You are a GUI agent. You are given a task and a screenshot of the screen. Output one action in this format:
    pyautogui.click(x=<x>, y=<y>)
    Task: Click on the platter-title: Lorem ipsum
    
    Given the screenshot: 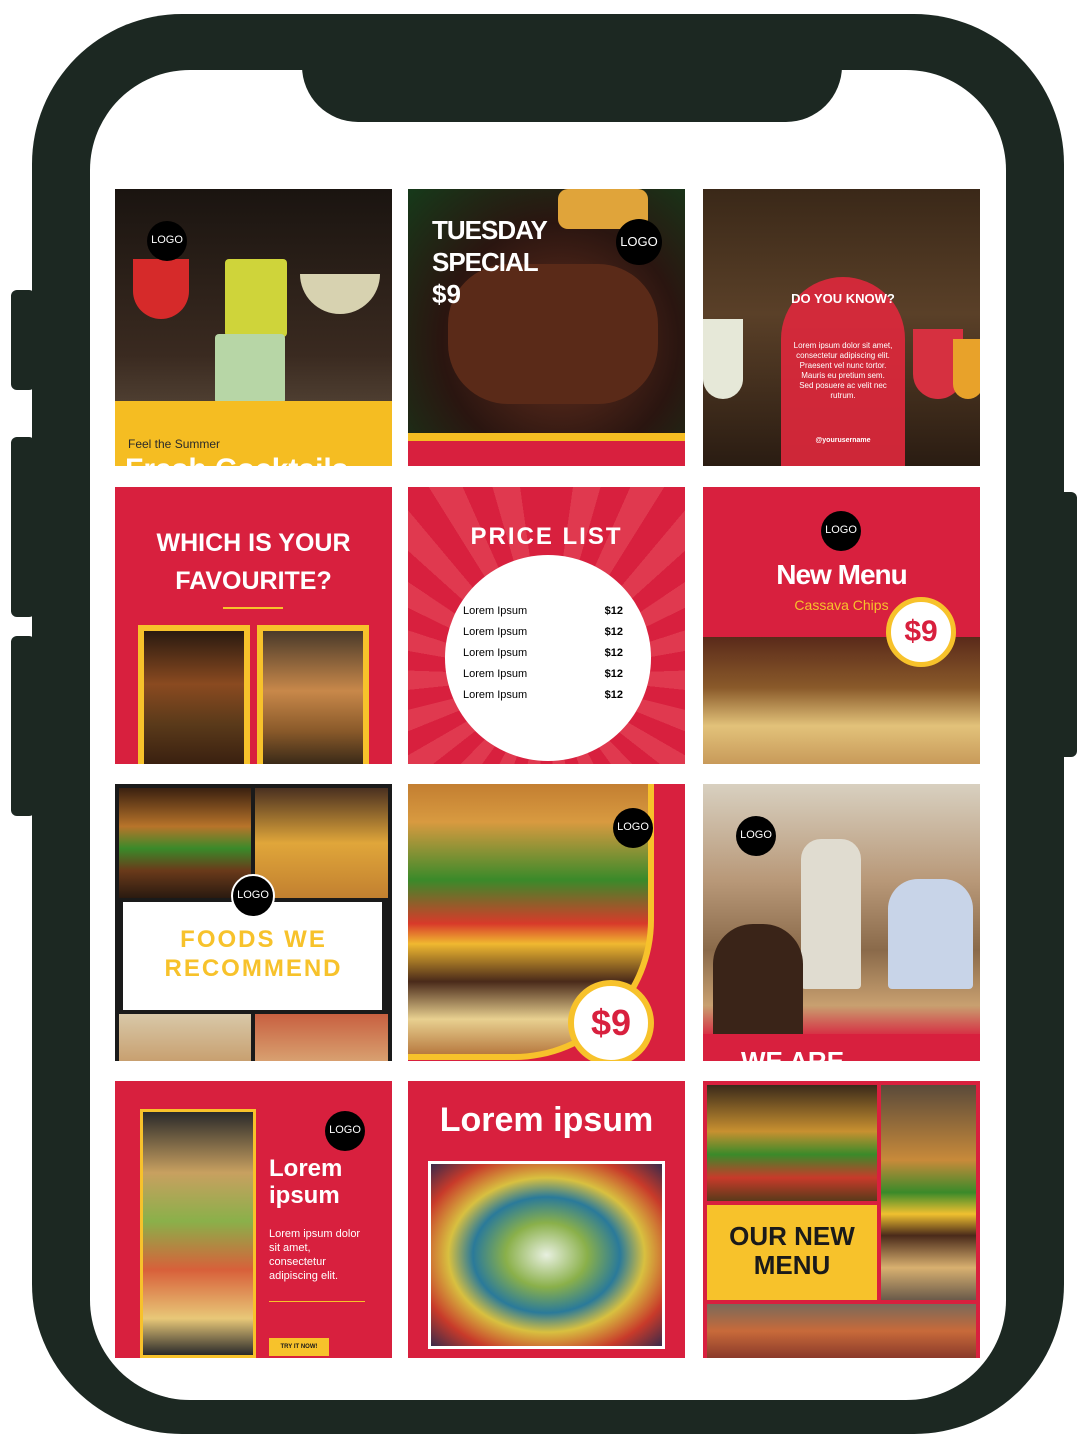 What is the action you would take?
    pyautogui.click(x=546, y=1120)
    